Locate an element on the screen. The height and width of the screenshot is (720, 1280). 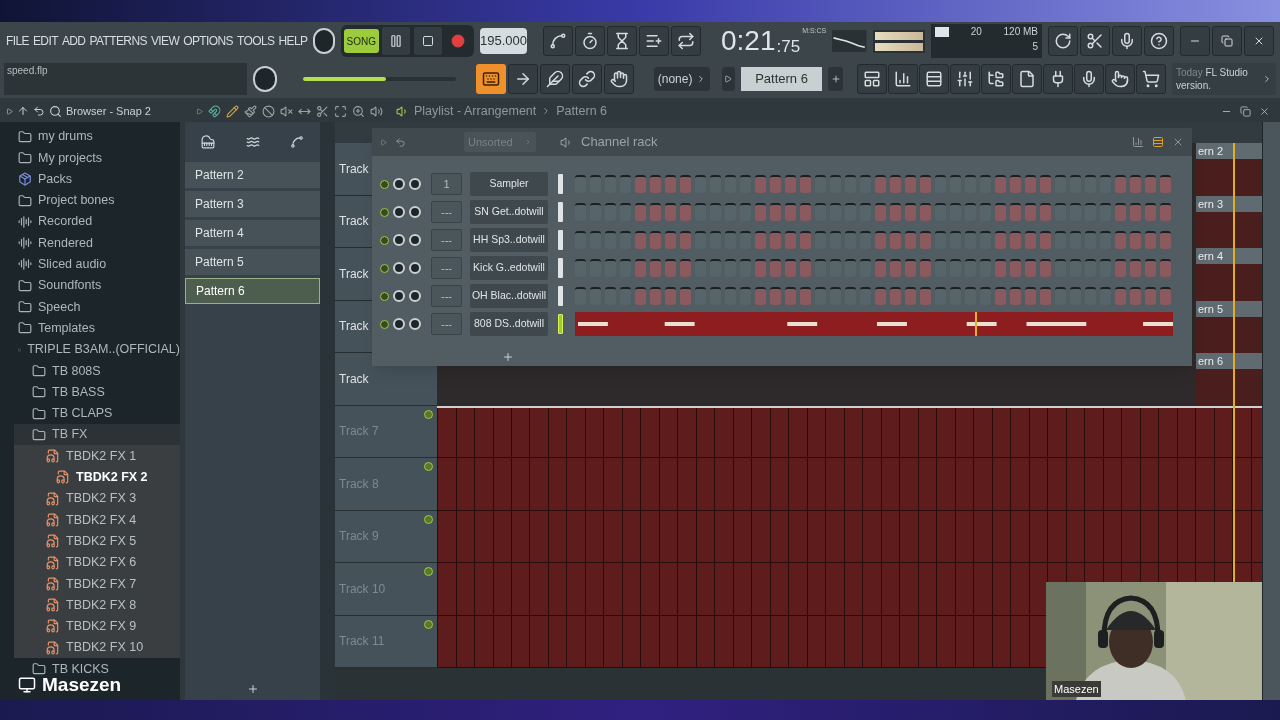
play-icon is located at coordinates (383, 142).